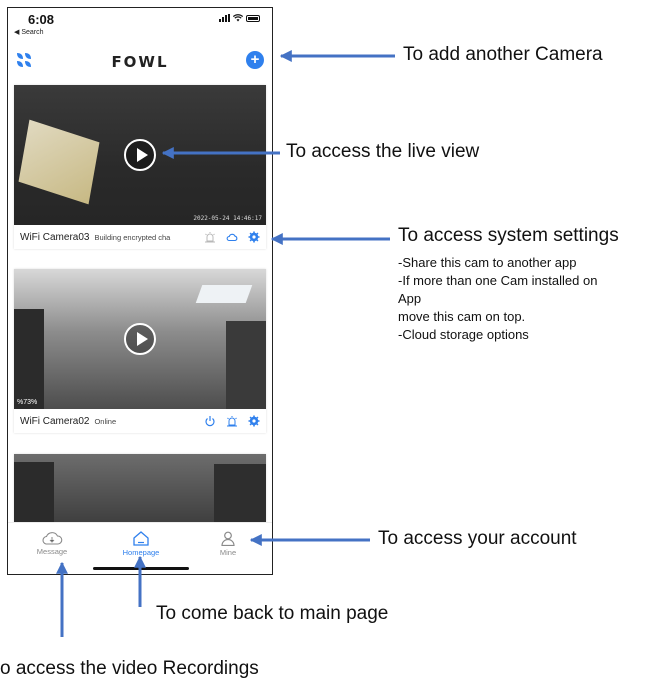 The height and width of the screenshot is (683, 657). I want to click on settings-note: -If more than one Cam installed on, so click(498, 280).